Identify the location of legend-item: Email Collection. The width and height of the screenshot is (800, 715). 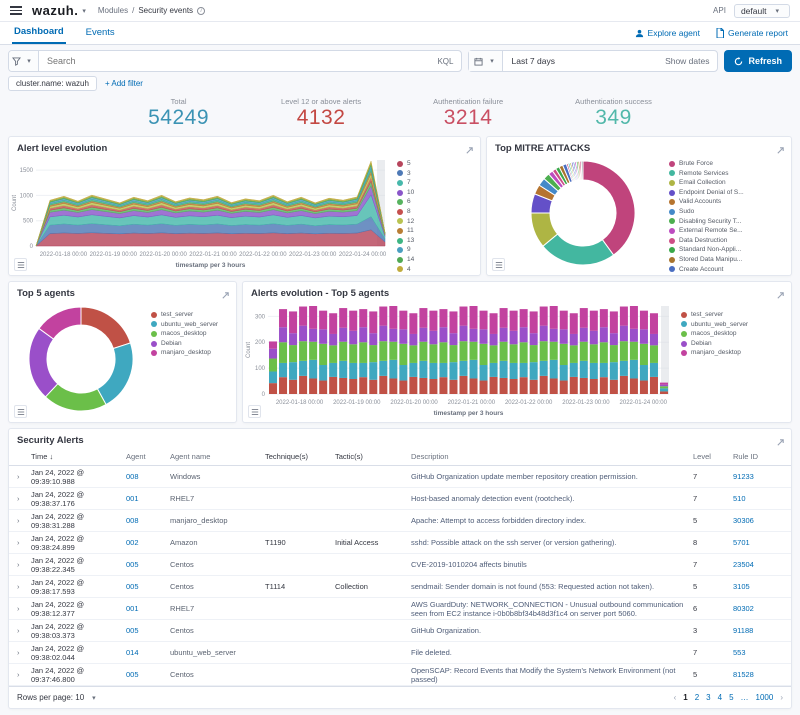
(723, 183).